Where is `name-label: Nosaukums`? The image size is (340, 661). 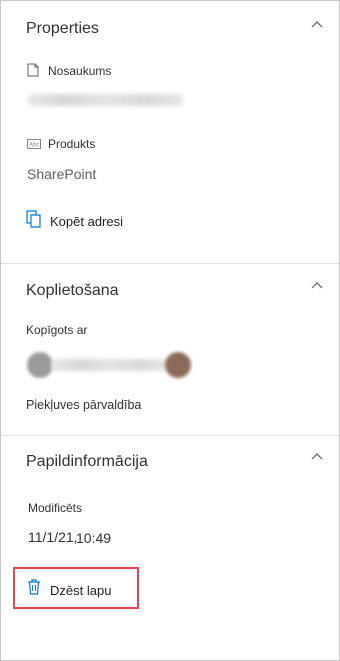 name-label: Nosaukums is located at coordinates (80, 71).